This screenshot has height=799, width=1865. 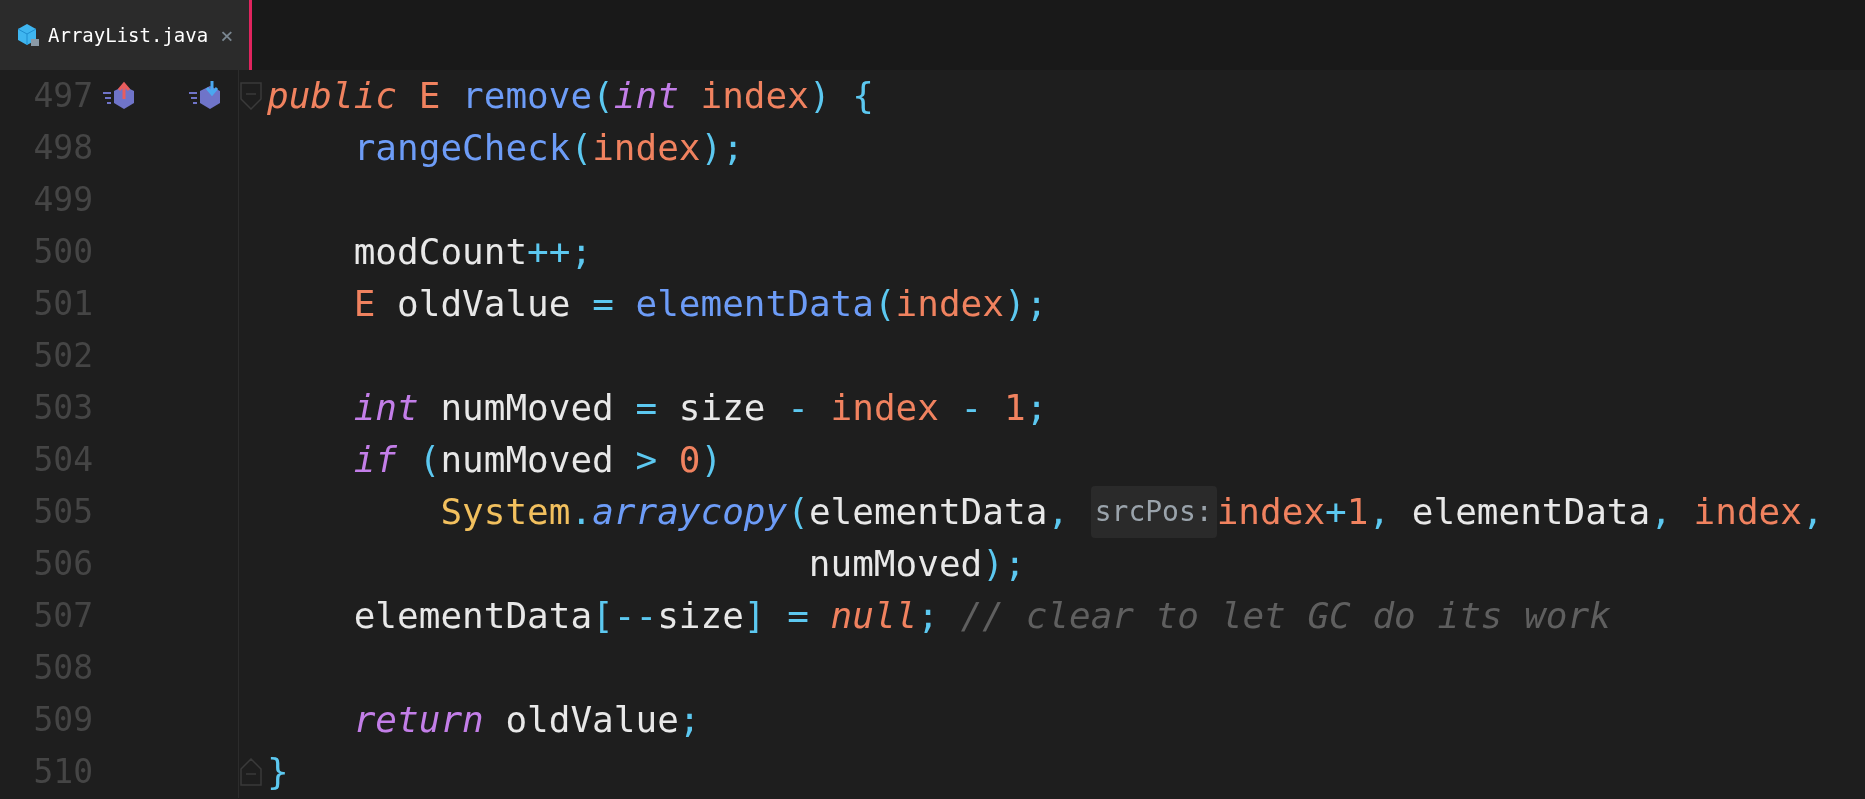 I want to click on code-line: E oldValue = elementData(index);, so click(x=700, y=304).